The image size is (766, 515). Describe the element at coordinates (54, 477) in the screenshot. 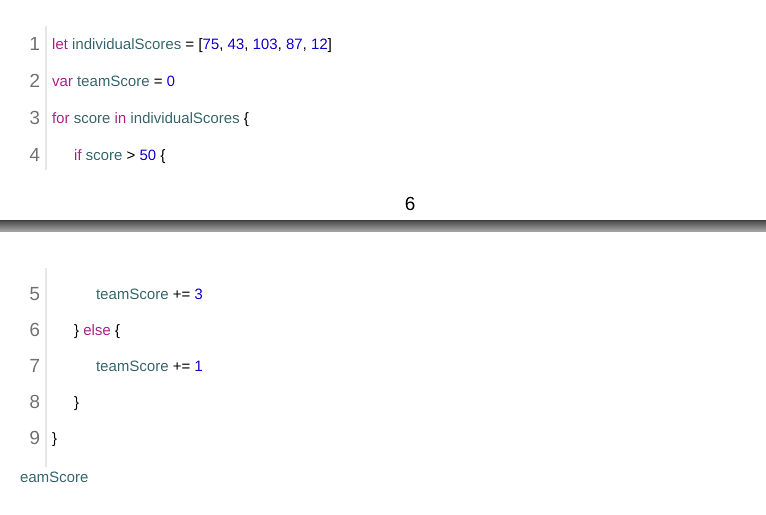

I see `code-fragment: eamScore` at that location.